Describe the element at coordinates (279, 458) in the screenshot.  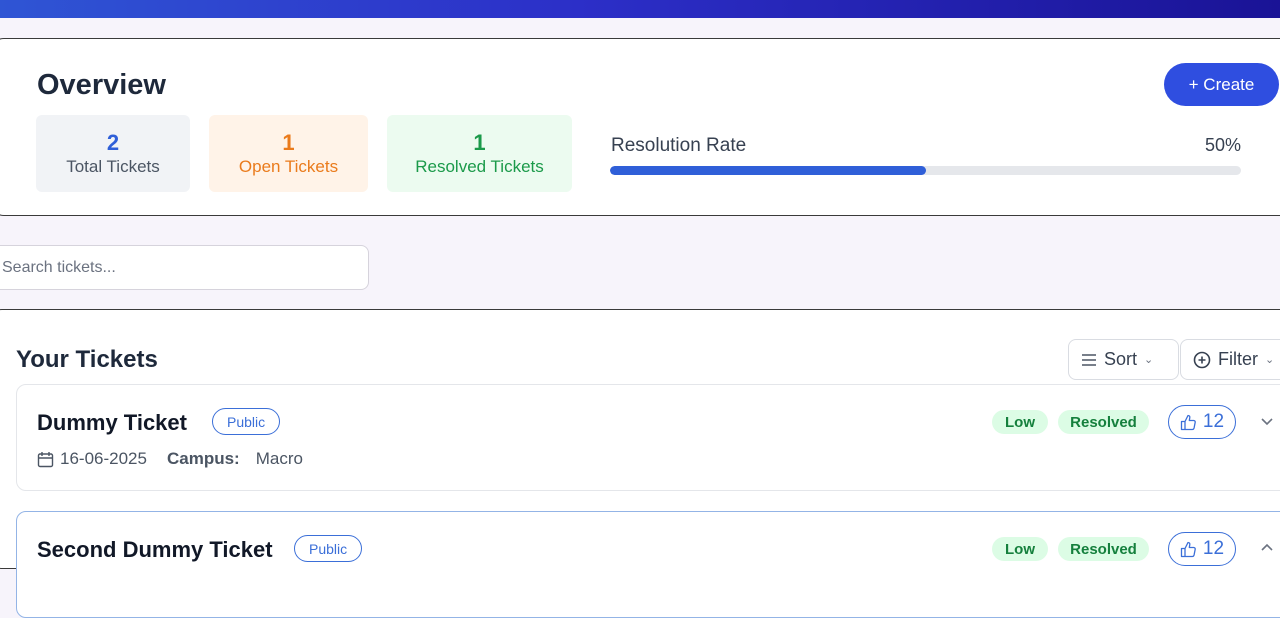
I see `campus-value: Macro` at that location.